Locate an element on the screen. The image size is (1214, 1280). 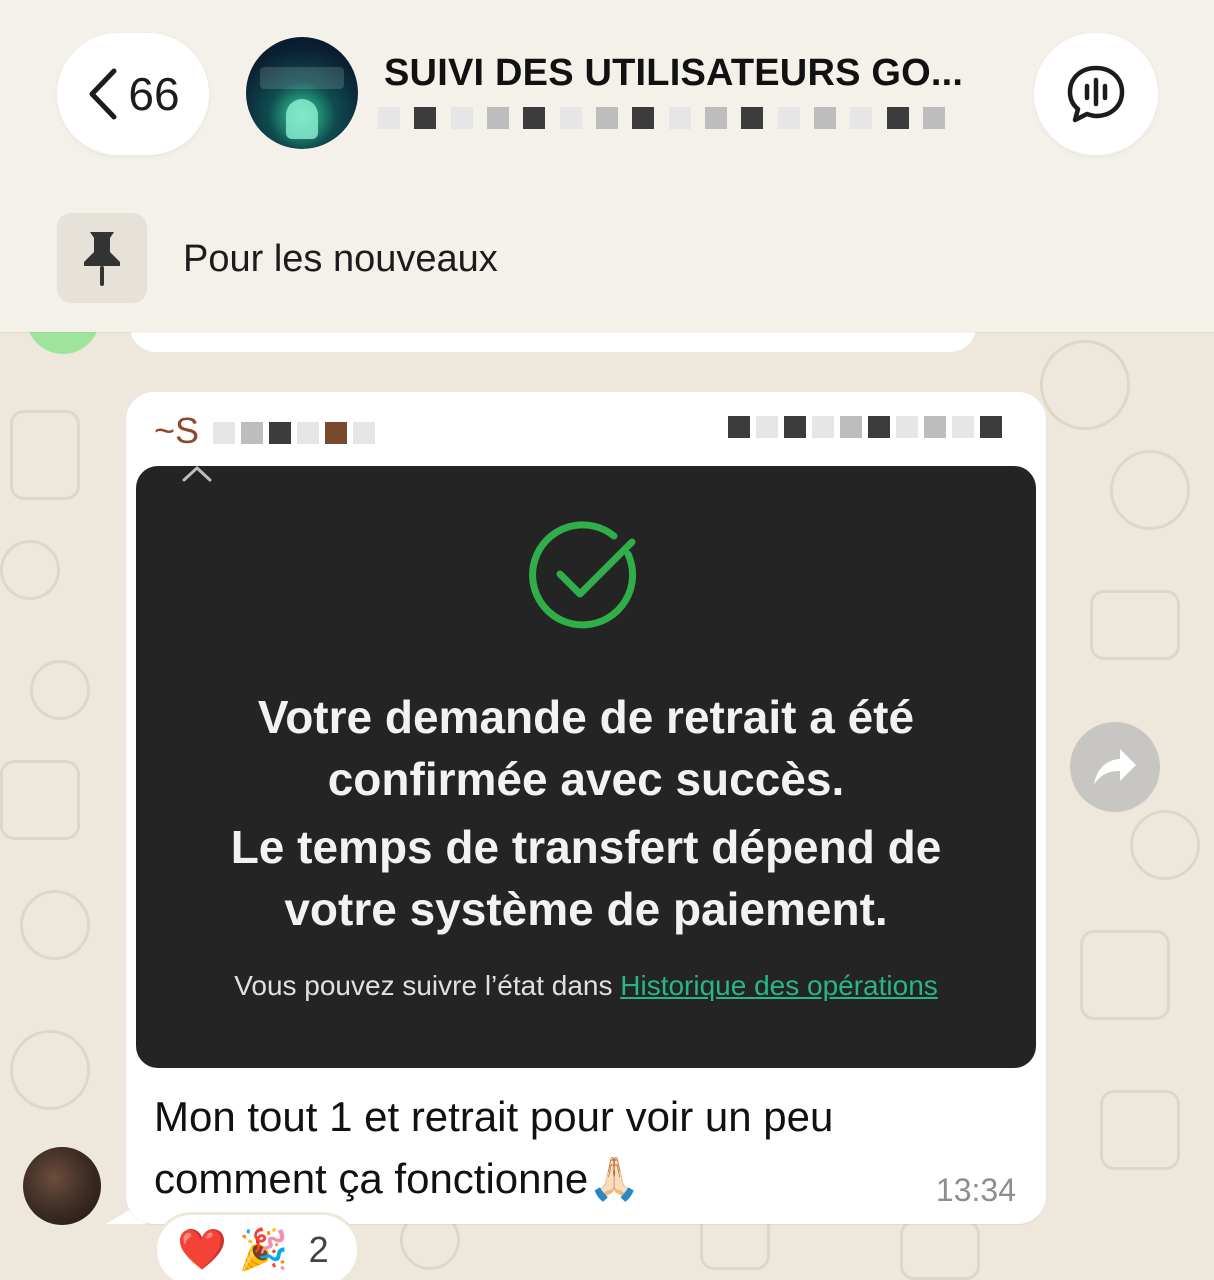
group-avatar is located at coordinates (302, 93).